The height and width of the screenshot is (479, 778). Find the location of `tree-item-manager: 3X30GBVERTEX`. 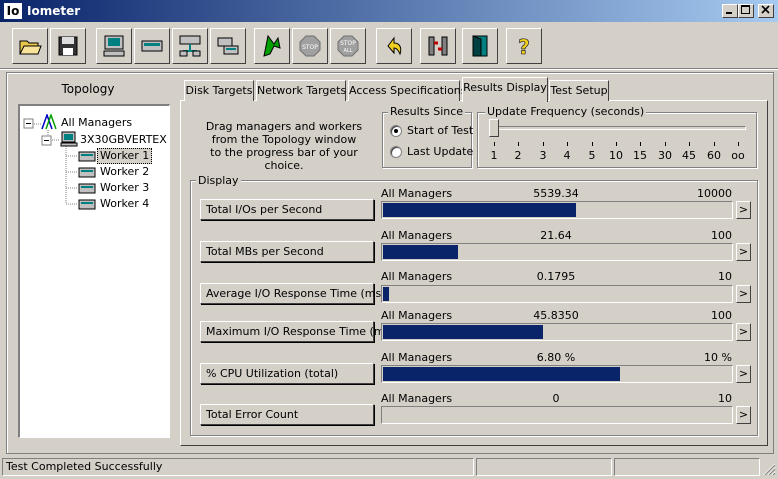

tree-item-manager: 3X30GBVERTEX is located at coordinates (123, 140).